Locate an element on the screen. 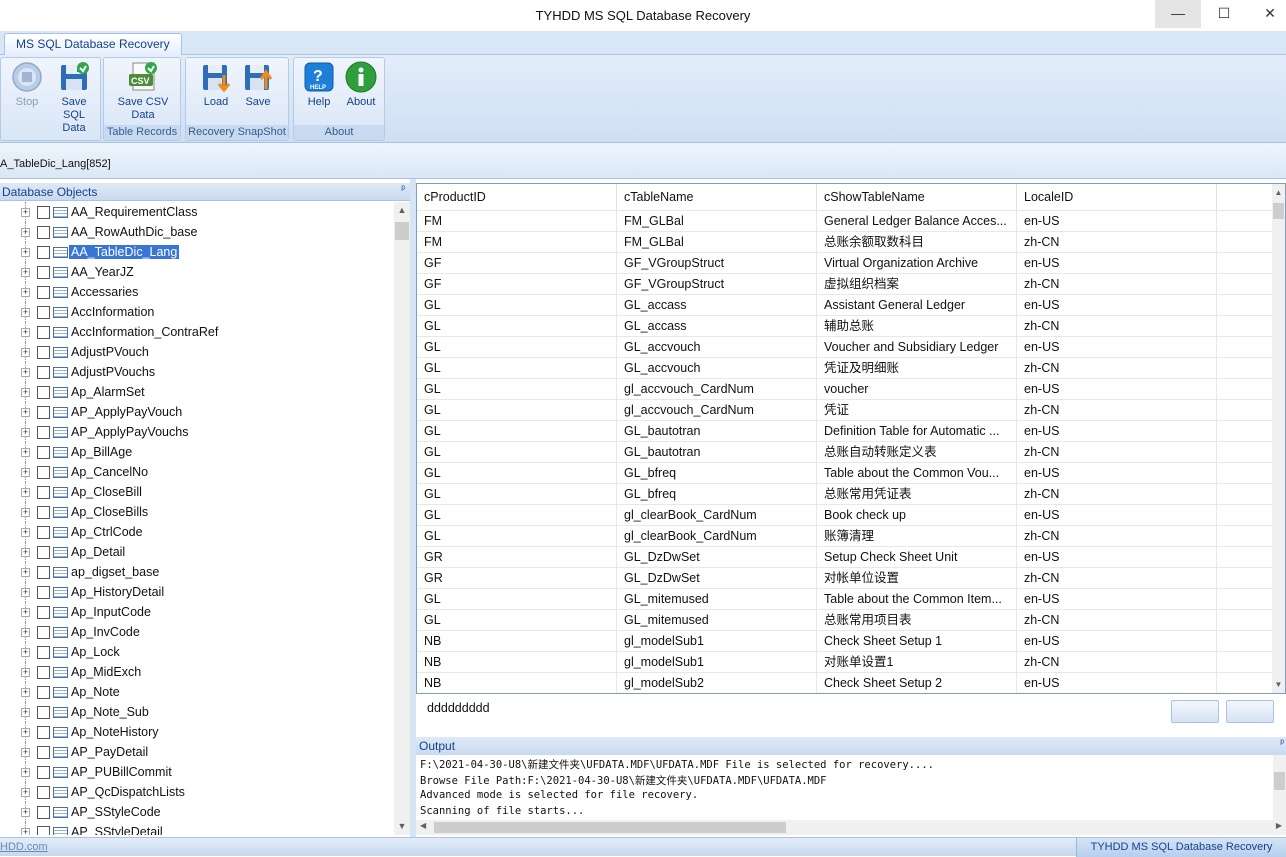 This screenshot has width=1286, height=857. save-csv-data-button: CSV Save CSV Data is located at coordinates (143, 91).